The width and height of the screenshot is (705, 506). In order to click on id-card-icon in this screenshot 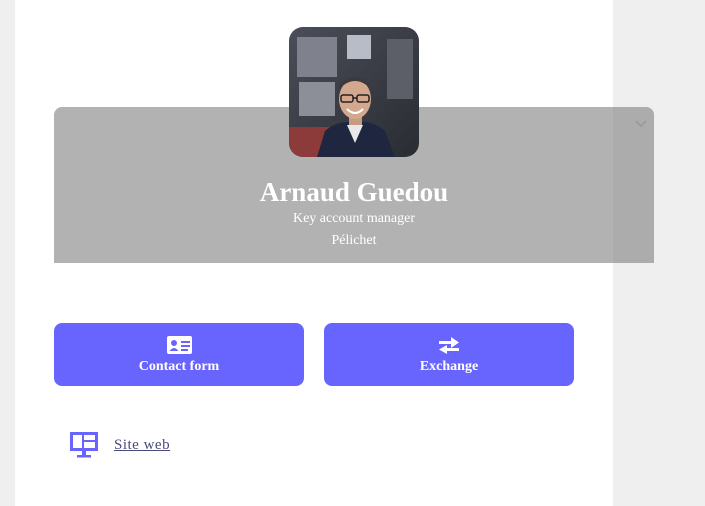, I will do `click(179, 345)`.